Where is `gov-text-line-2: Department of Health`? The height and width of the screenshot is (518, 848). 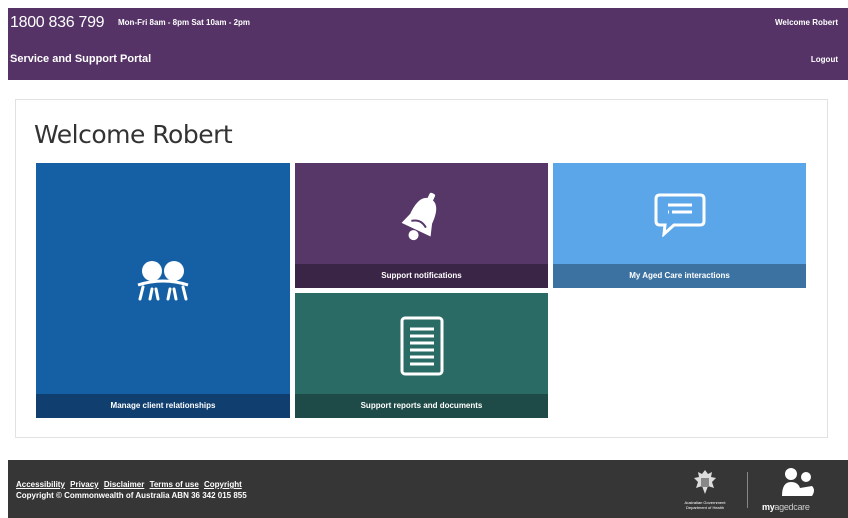 gov-text-line-2: Department of Health is located at coordinates (705, 507).